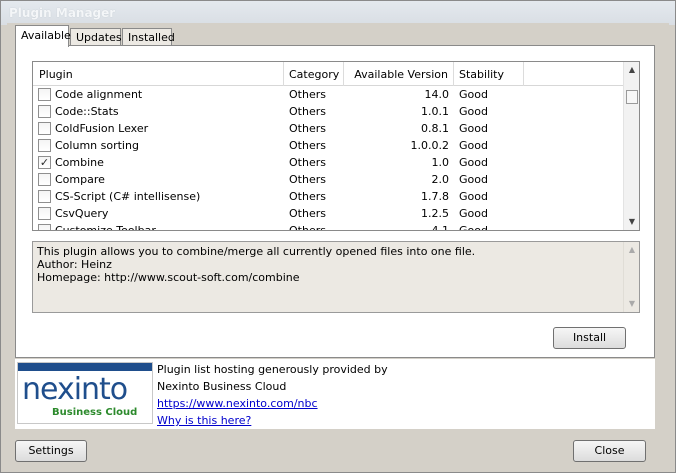 The width and height of the screenshot is (676, 473). Describe the element at coordinates (399, 74) in the screenshot. I see `column-header-available-version: Available Version` at that location.